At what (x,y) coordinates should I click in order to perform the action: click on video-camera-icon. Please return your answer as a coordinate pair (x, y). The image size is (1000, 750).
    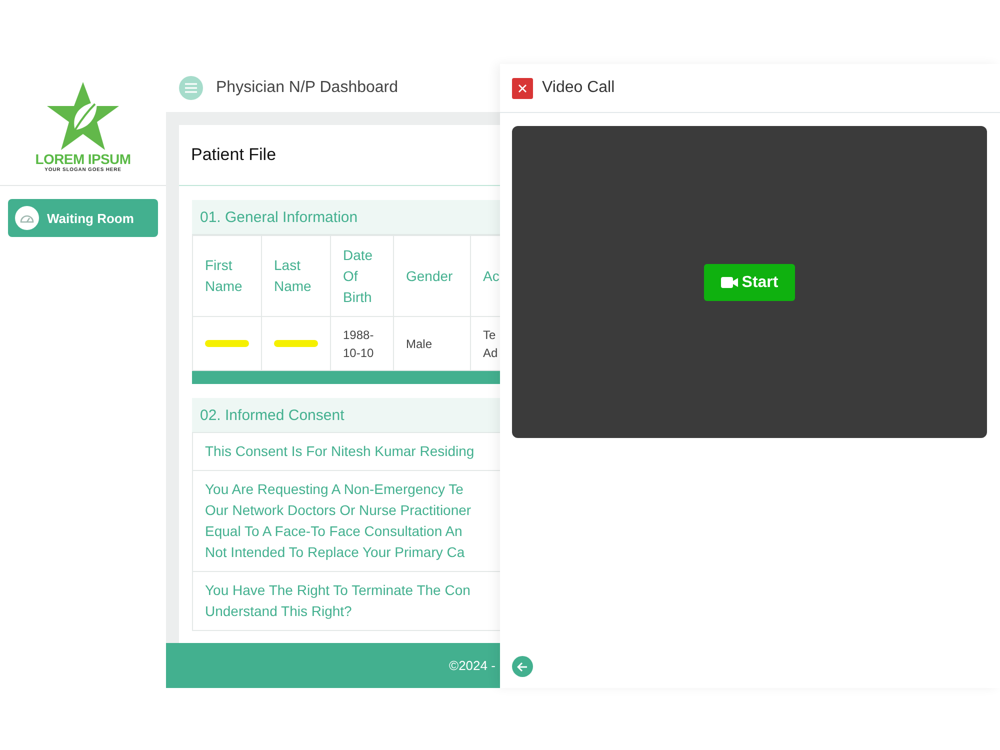
    Looking at the image, I should click on (729, 282).